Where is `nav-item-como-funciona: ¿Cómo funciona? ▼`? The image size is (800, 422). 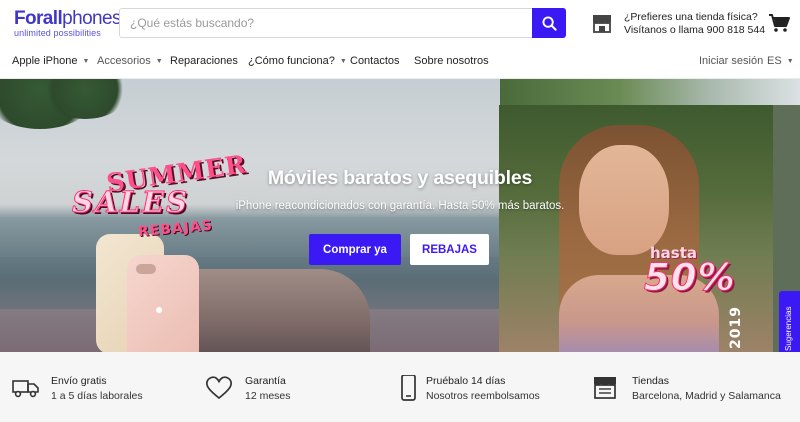
nav-item-como-funciona: ¿Cómo funciona? ▼ is located at coordinates (297, 61).